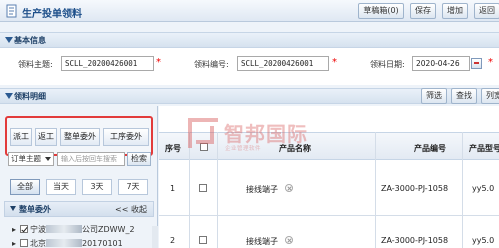 The image size is (499, 248). I want to click on document-icon, so click(11, 11).